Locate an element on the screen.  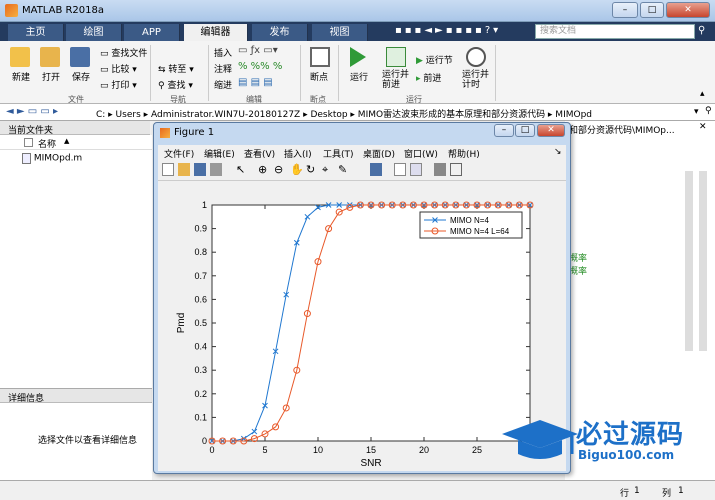
legend-label: MIMO N=4 is located at coordinates (469, 220).